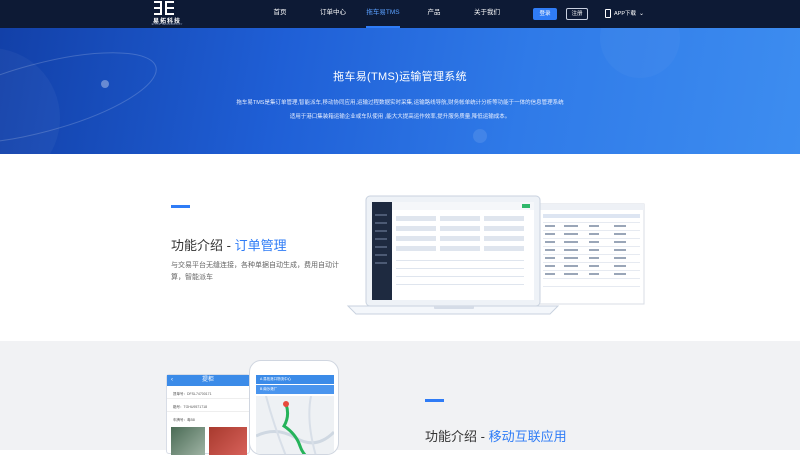 Image resolution: width=800 pixels, height=455 pixels. I want to click on feature-title-mobile: 功能介绍 - 移动互联应用, so click(496, 435).